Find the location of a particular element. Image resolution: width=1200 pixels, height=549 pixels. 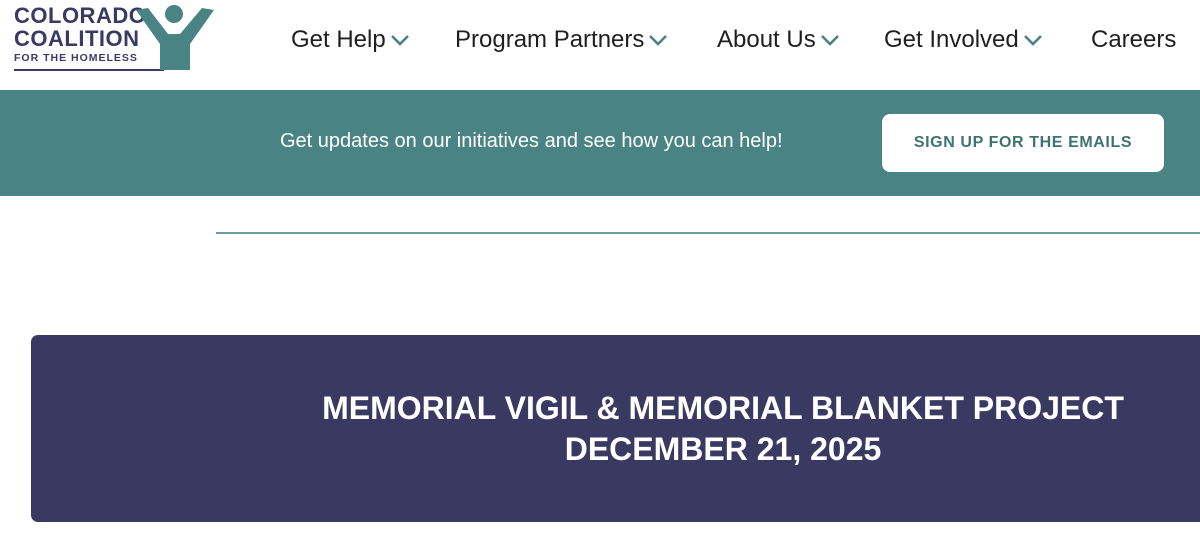

nav-item-label: Program Partners is located at coordinates (550, 39).